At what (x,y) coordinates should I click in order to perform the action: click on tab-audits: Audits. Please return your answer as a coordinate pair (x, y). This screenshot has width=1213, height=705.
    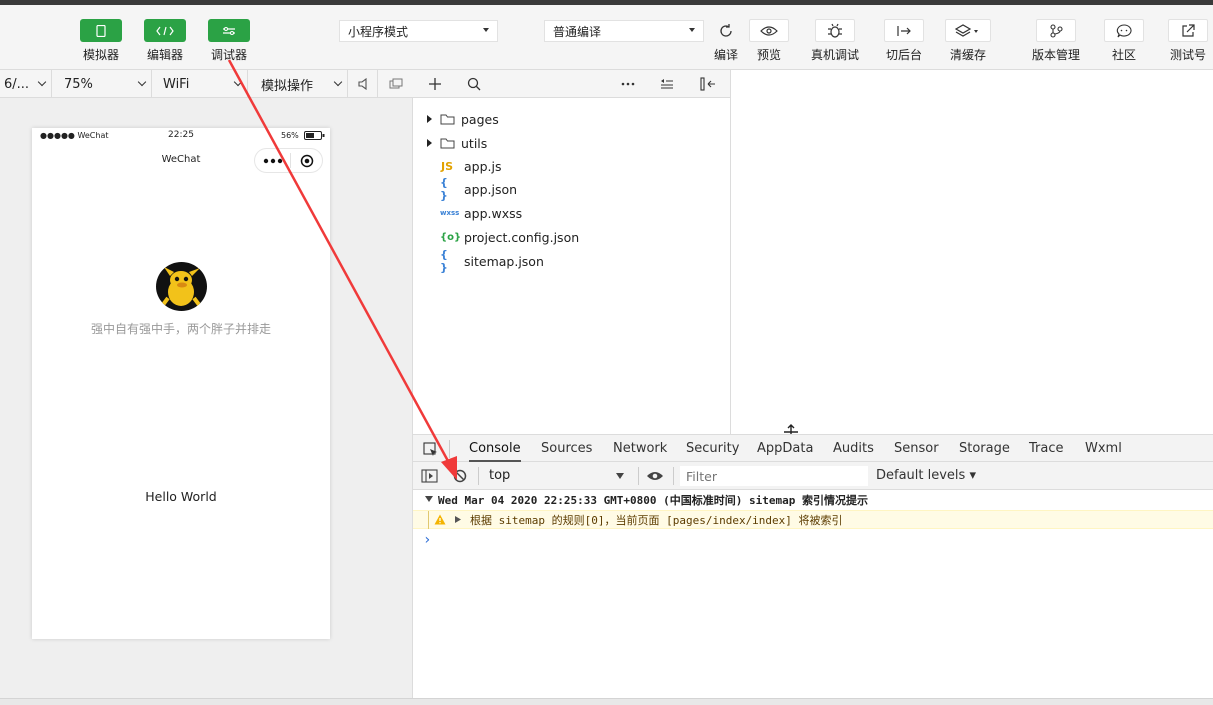
    Looking at the image, I should click on (853, 448).